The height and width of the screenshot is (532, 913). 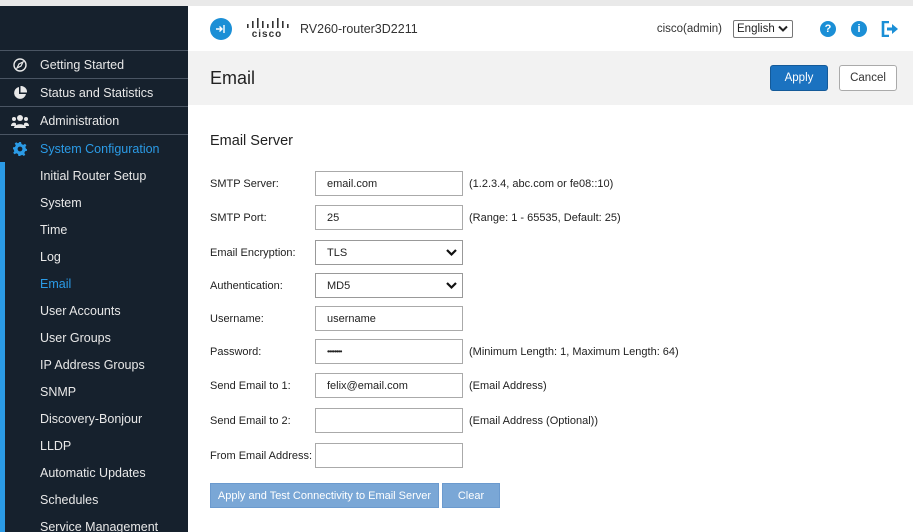 I want to click on language-select-value: English, so click(x=756, y=28).